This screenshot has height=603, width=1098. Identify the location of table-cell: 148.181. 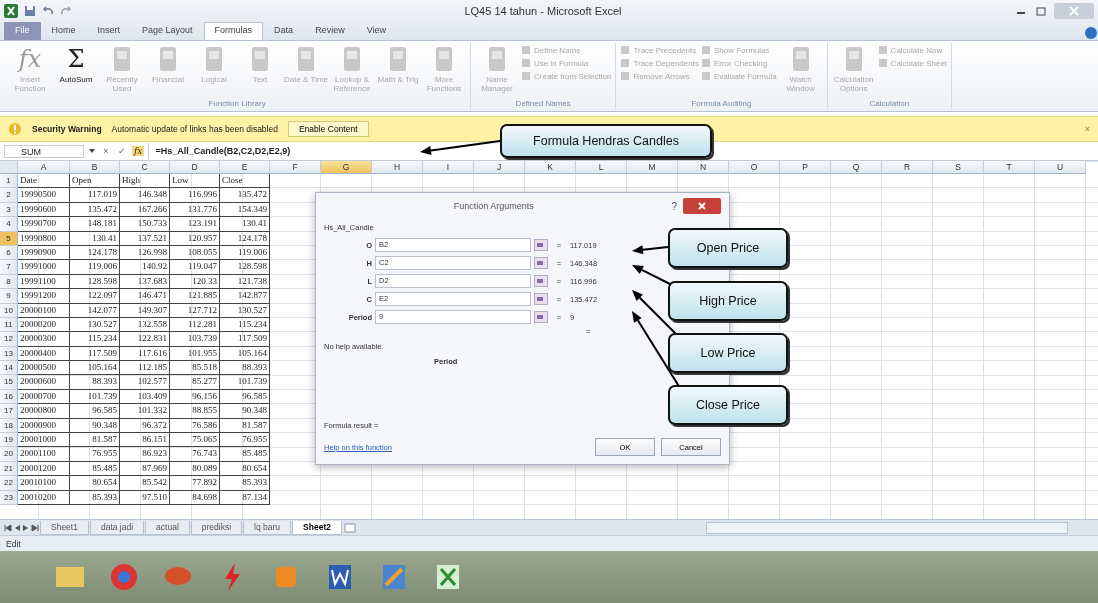
(95, 224).